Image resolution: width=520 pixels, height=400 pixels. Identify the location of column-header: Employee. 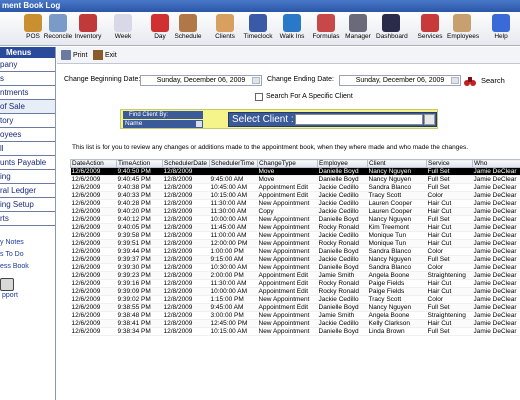
(342, 163).